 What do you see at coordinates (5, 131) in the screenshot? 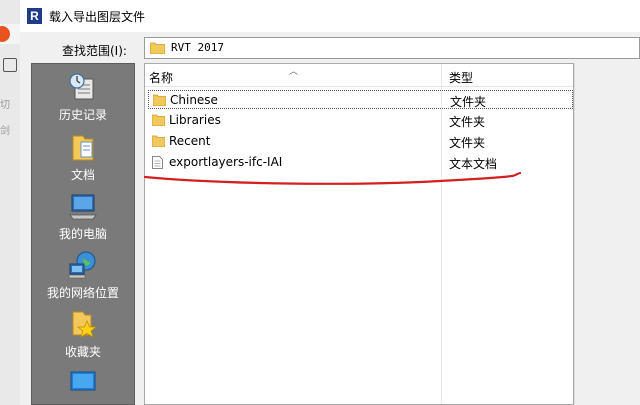
I see `side-text: 剑` at bounding box center [5, 131].